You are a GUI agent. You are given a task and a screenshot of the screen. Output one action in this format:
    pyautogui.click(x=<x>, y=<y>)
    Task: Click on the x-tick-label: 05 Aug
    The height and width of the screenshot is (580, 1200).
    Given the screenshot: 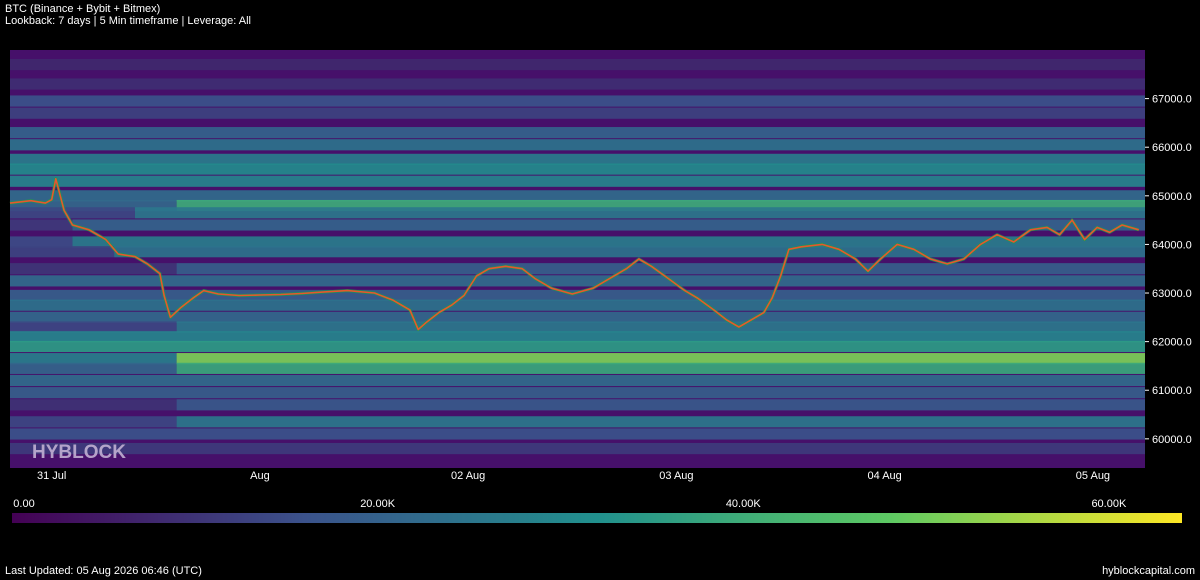 What is the action you would take?
    pyautogui.click(x=1093, y=476)
    